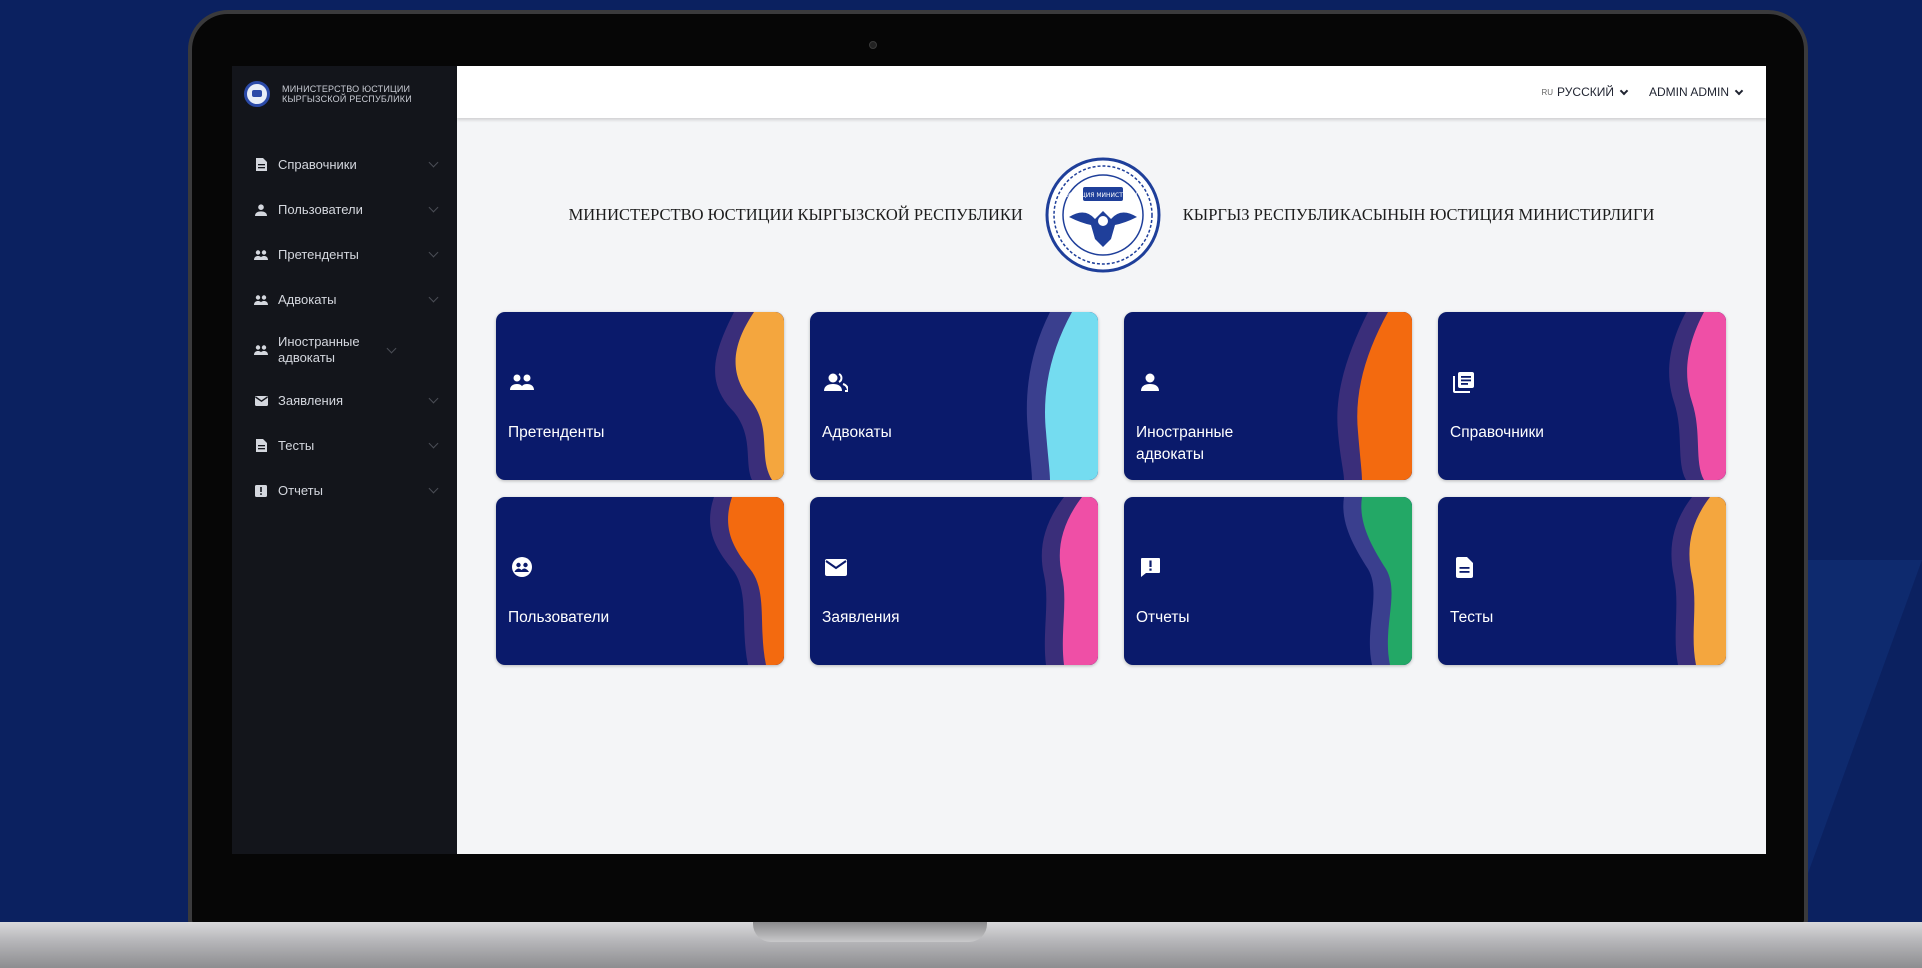 This screenshot has height=968, width=1922. I want to click on sidebar-item-spravochniki: Справочники, so click(344, 164).